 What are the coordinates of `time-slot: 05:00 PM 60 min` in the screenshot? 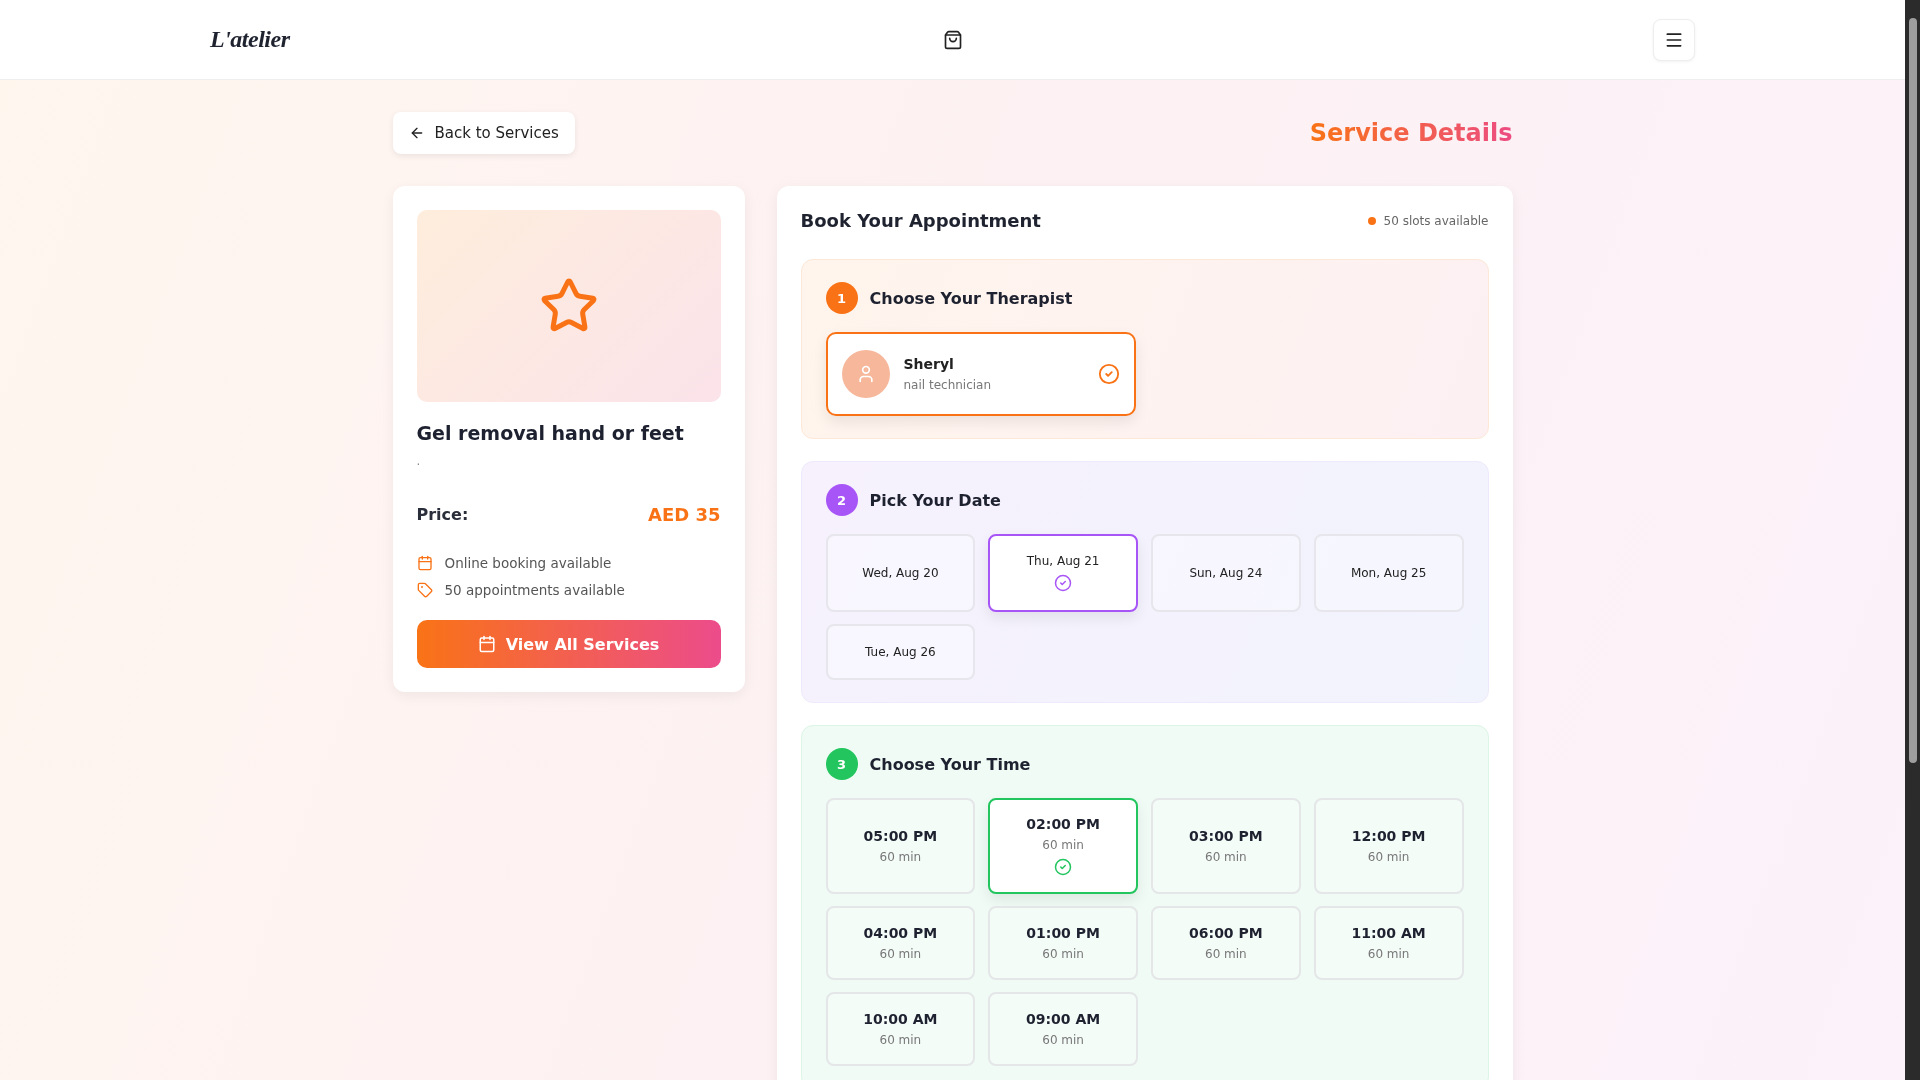 It's located at (900, 846).